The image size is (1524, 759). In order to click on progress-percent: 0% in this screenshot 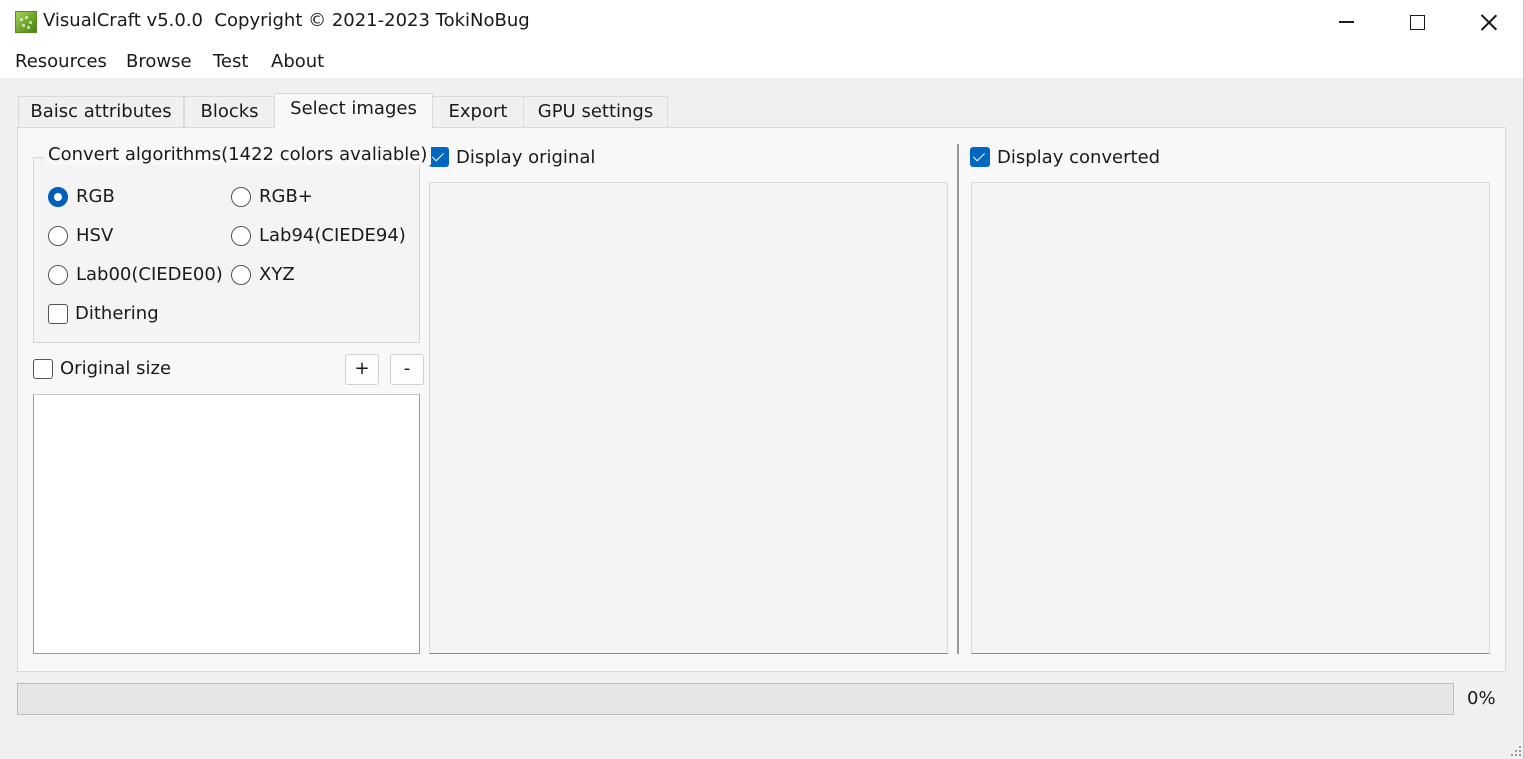, I will do `click(1481, 698)`.